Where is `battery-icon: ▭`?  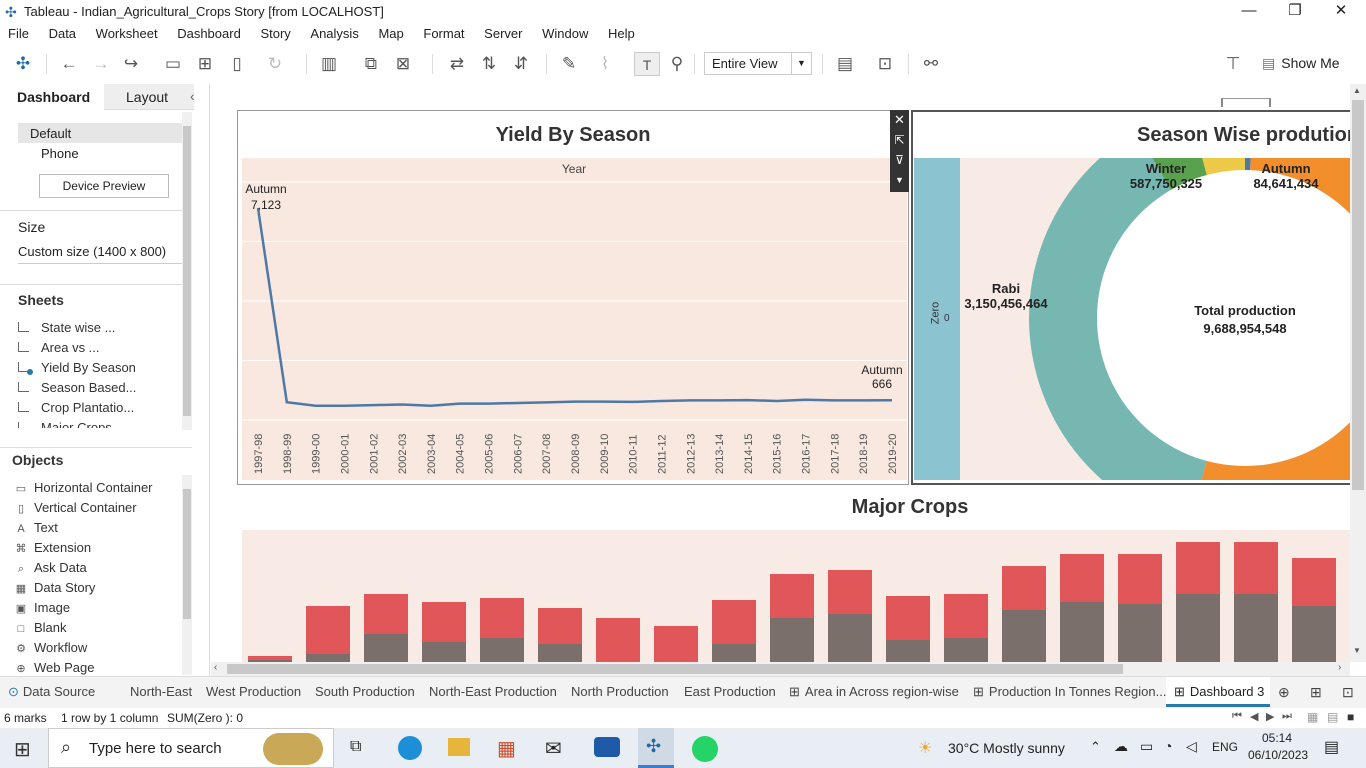
battery-icon: ▭ is located at coordinates (1146, 746).